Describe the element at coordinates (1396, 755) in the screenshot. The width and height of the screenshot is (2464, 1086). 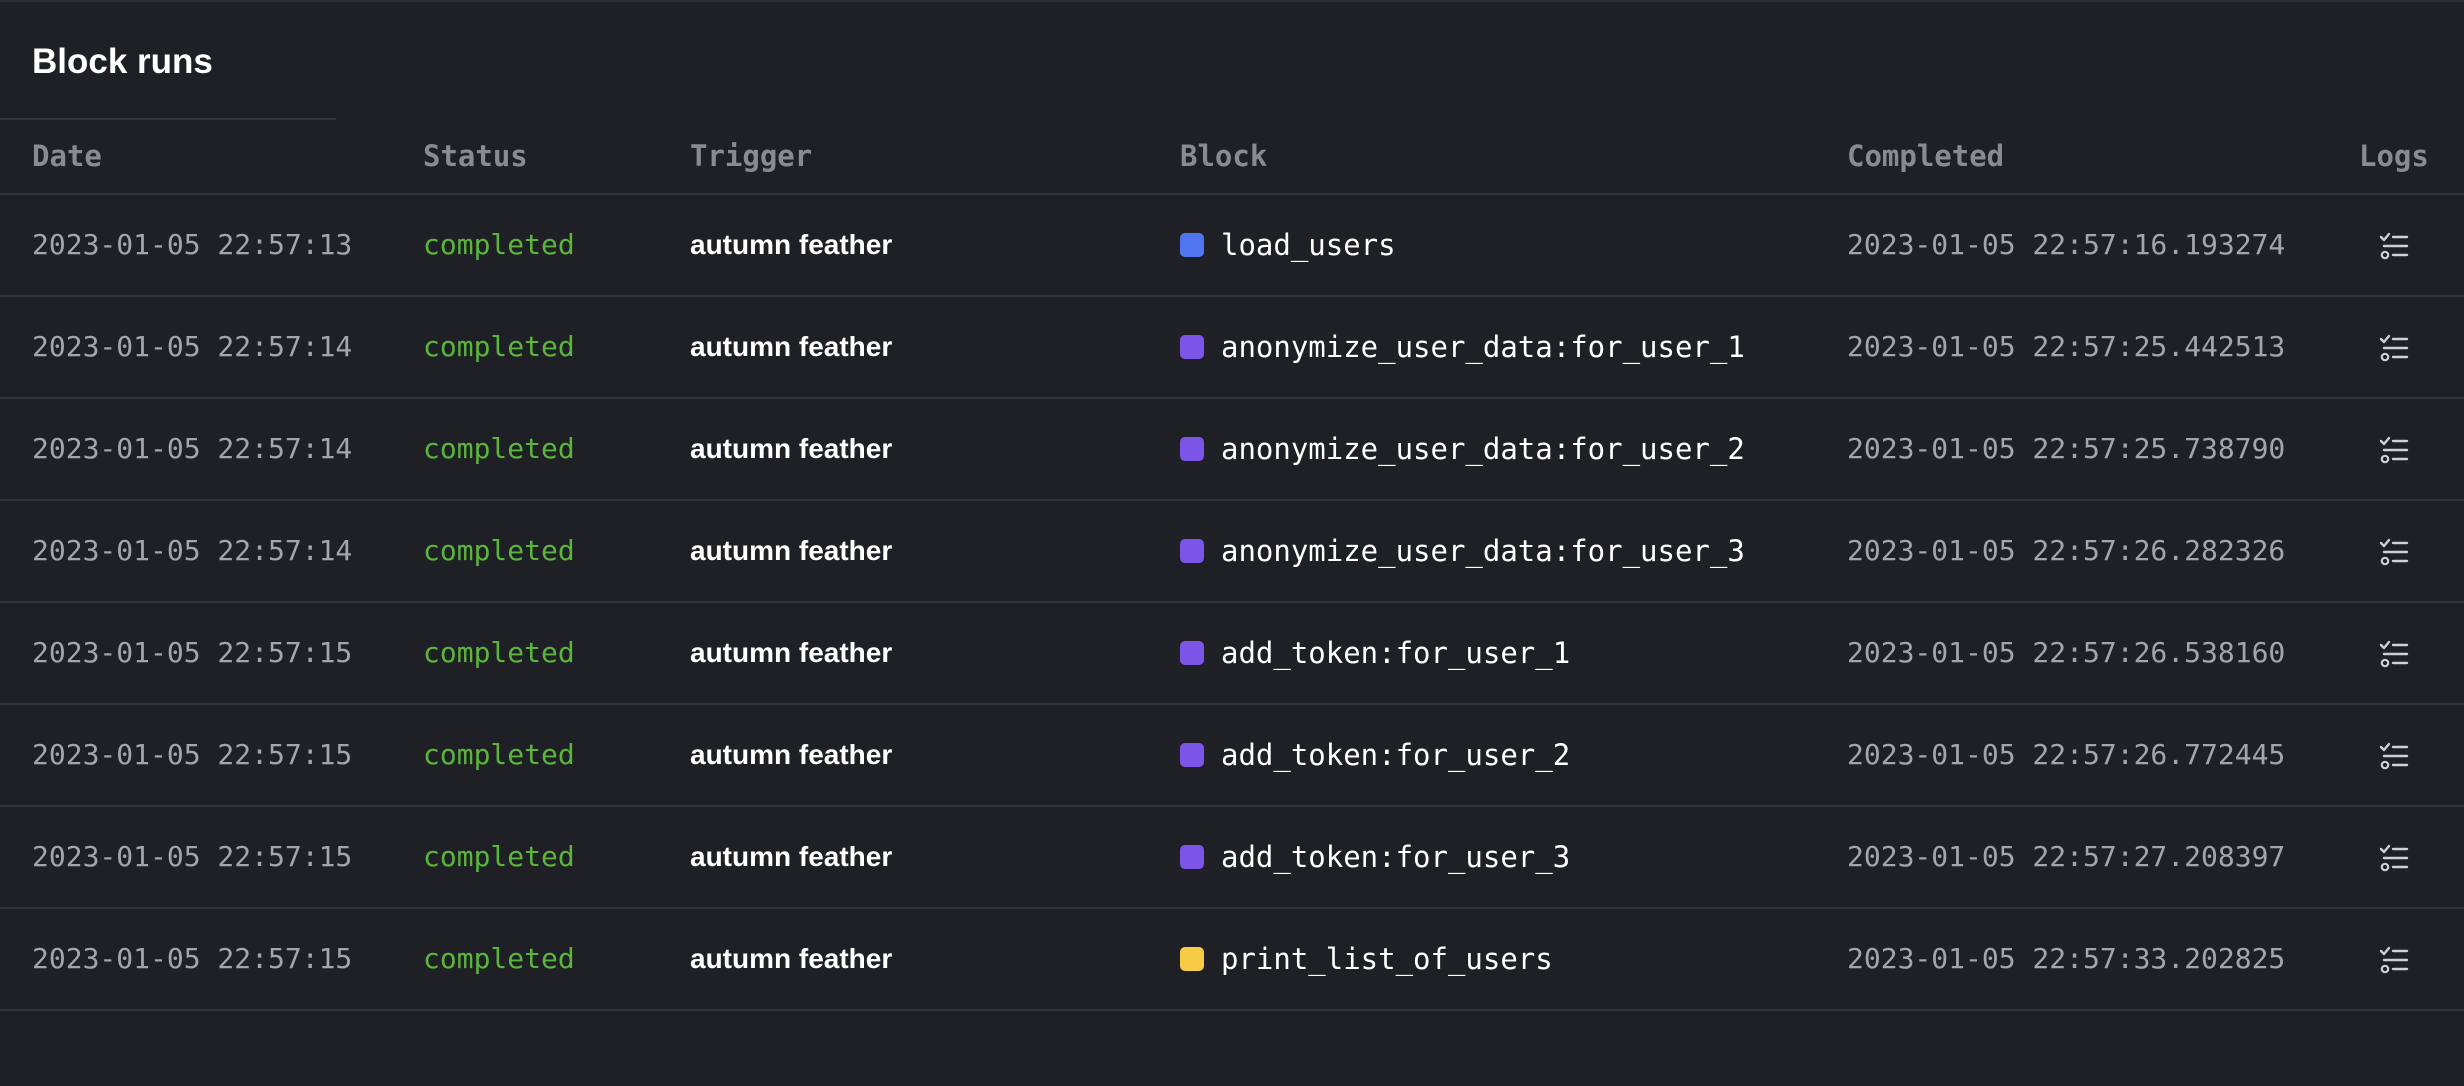
I see `block-name: add_token:for_user_2` at that location.